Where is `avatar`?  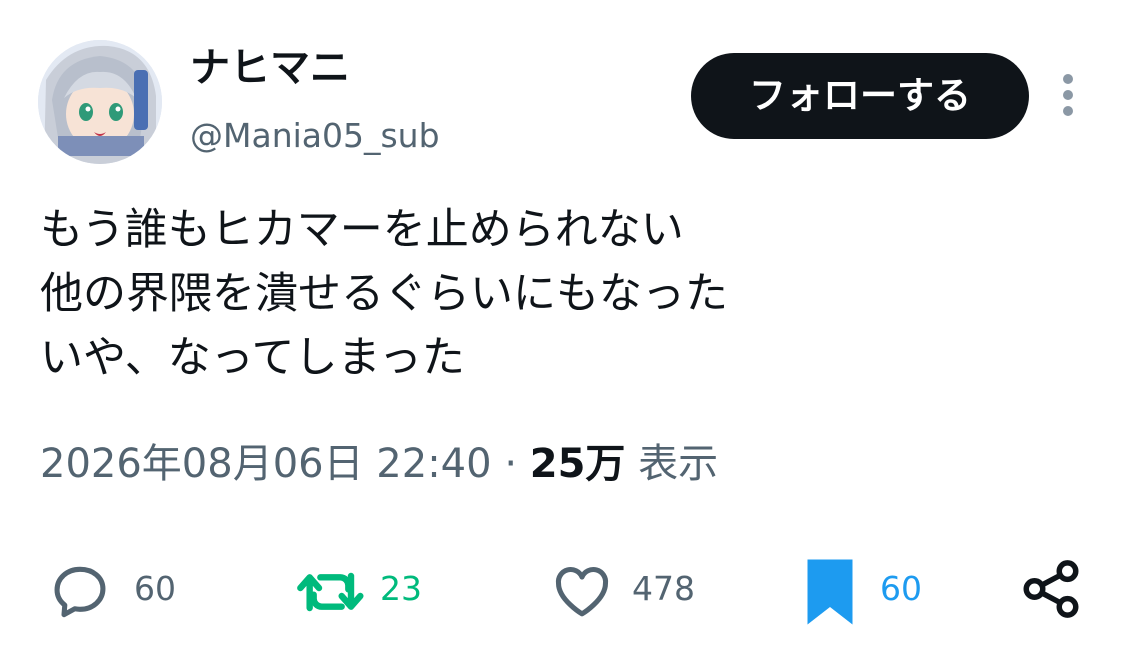
avatar is located at coordinates (100, 102).